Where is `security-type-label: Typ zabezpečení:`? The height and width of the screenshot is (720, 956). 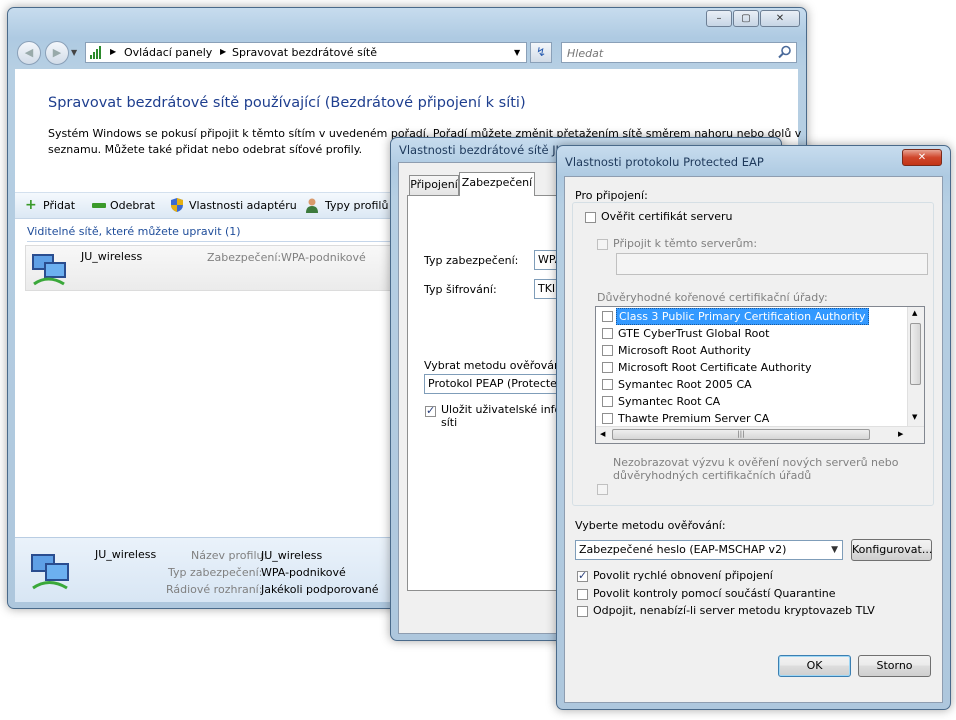 security-type-label: Typ zabezpečení: is located at coordinates (471, 260).